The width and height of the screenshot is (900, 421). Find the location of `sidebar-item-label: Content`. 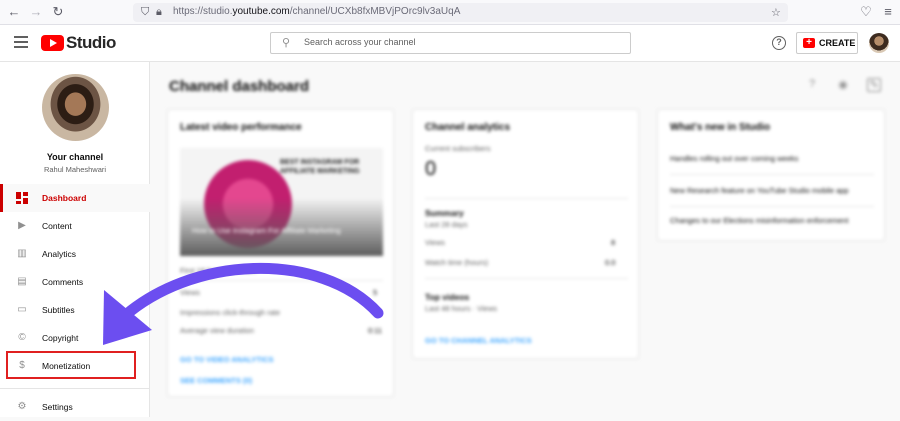

sidebar-item-label: Content is located at coordinates (57, 226).